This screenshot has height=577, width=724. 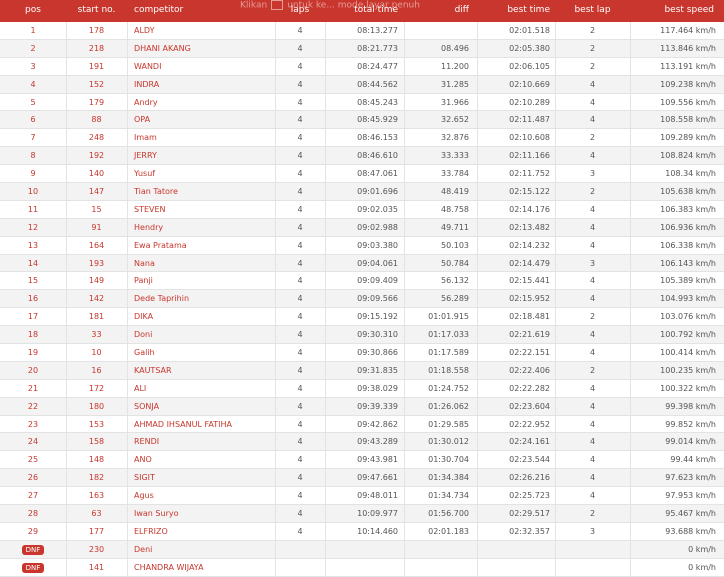 What do you see at coordinates (204, 334) in the screenshot?
I see `cell-competitor: Doni` at bounding box center [204, 334].